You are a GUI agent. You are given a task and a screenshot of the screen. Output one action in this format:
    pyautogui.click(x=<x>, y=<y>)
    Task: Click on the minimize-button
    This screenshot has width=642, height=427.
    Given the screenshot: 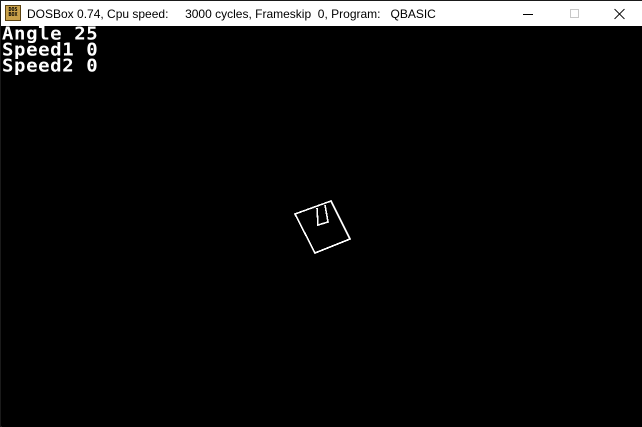 What is the action you would take?
    pyautogui.click(x=528, y=13)
    